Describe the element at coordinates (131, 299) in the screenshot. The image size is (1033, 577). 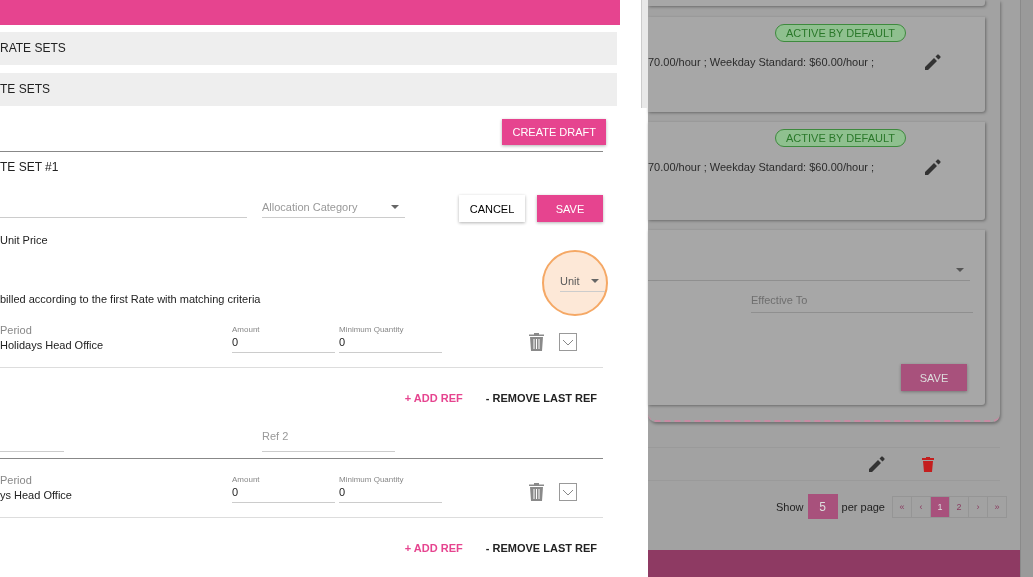
I see `rule-text: billed according to the first Rate with matching criteria` at that location.